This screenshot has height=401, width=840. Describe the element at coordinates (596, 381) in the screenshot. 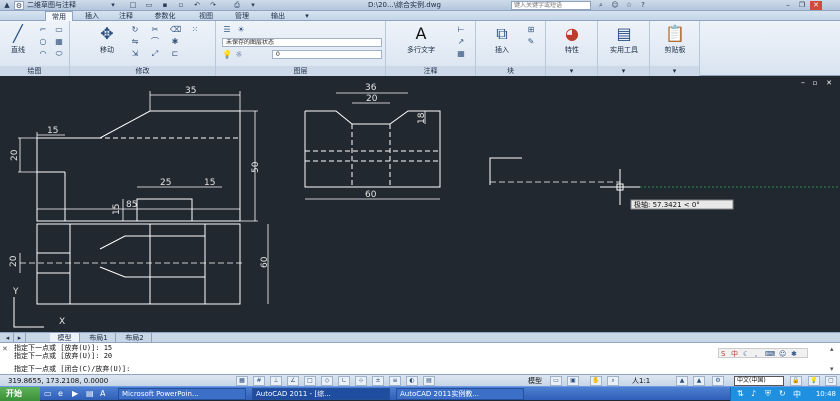

I see `pan-icon: ✋` at that location.